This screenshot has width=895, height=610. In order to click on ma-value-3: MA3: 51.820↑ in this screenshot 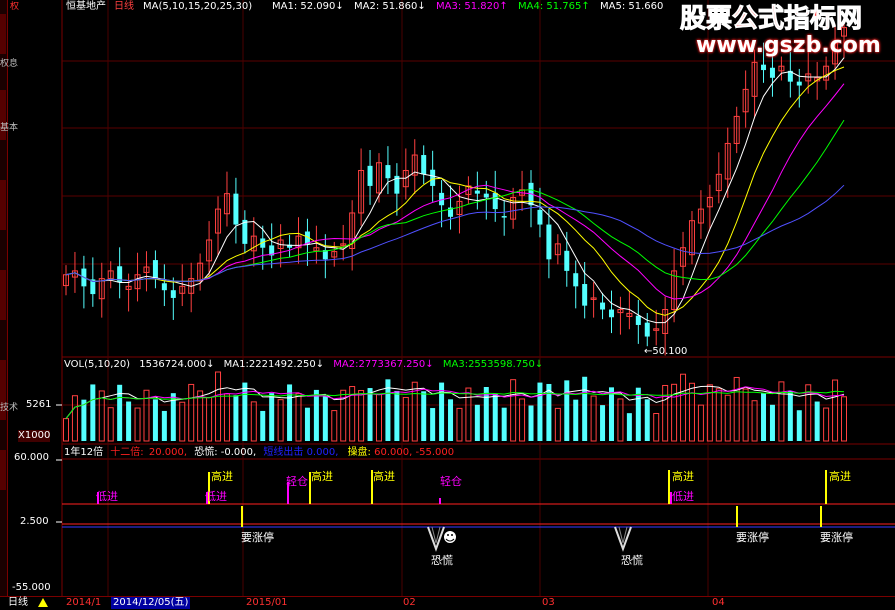, I will do `click(472, 6)`.